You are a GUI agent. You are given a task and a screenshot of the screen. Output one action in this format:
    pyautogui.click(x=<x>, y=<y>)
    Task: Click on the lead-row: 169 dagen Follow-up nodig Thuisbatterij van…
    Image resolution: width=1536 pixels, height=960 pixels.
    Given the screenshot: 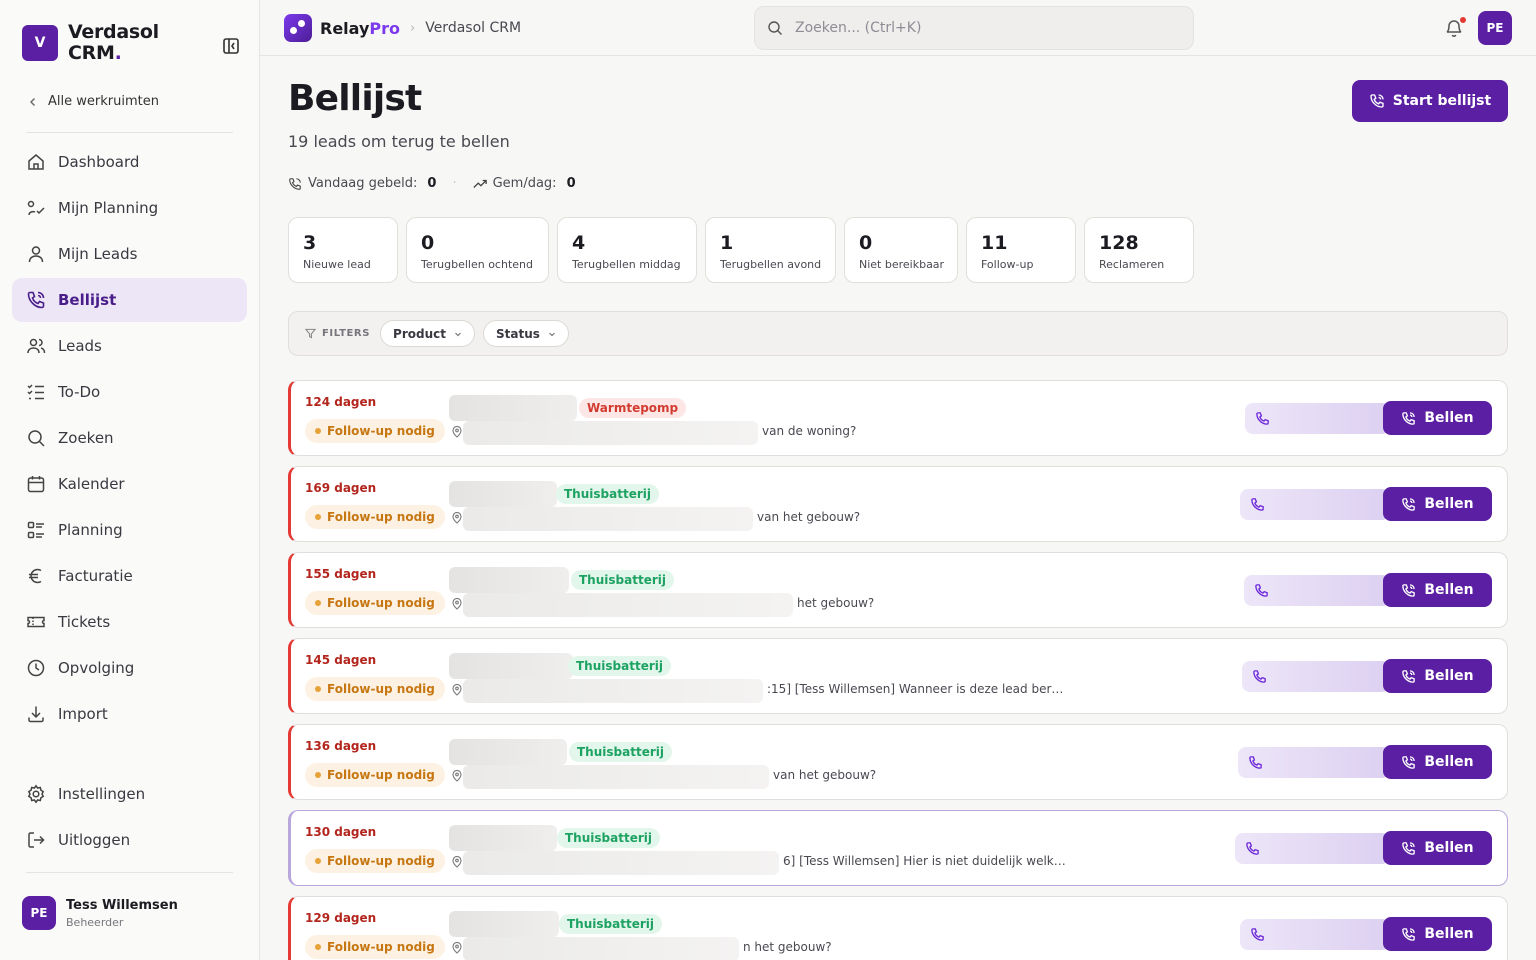 What is the action you would take?
    pyautogui.click(x=898, y=504)
    